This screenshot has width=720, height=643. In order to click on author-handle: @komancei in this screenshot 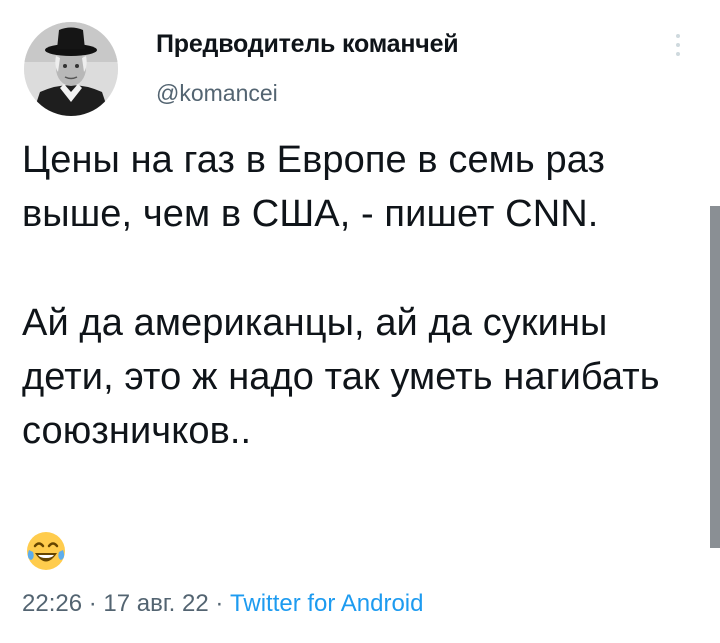, I will do `click(217, 93)`.